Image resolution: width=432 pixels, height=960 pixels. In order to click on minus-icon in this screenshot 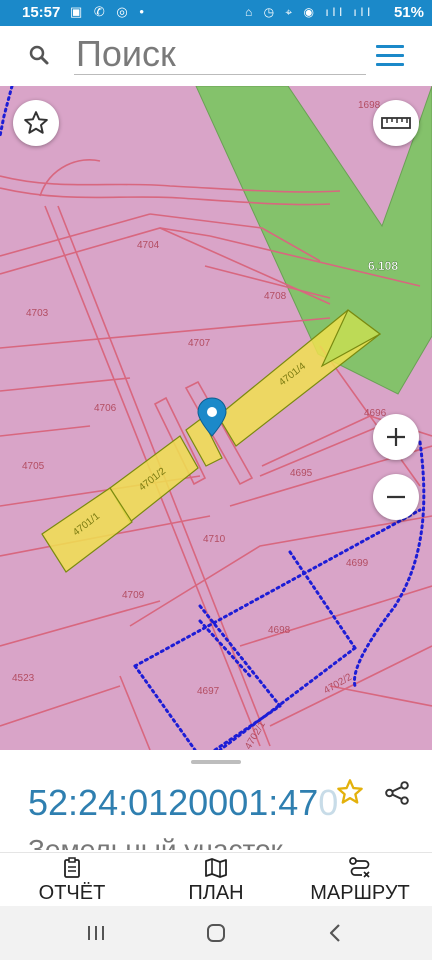, I will do `click(396, 497)`.